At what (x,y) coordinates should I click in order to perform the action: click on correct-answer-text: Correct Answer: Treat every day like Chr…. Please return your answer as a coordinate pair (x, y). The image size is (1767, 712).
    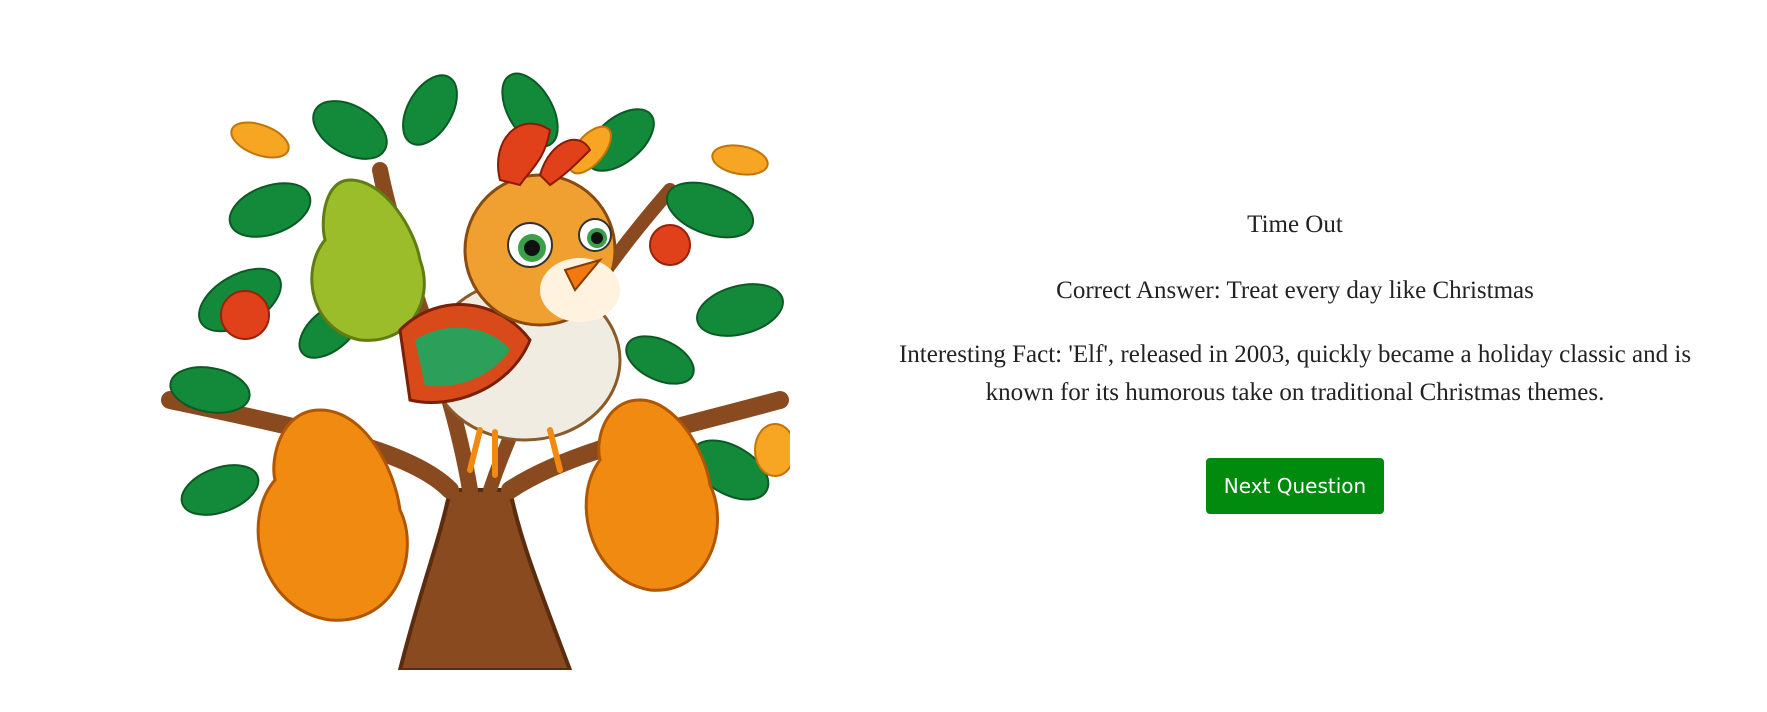
    Looking at the image, I should click on (1295, 290).